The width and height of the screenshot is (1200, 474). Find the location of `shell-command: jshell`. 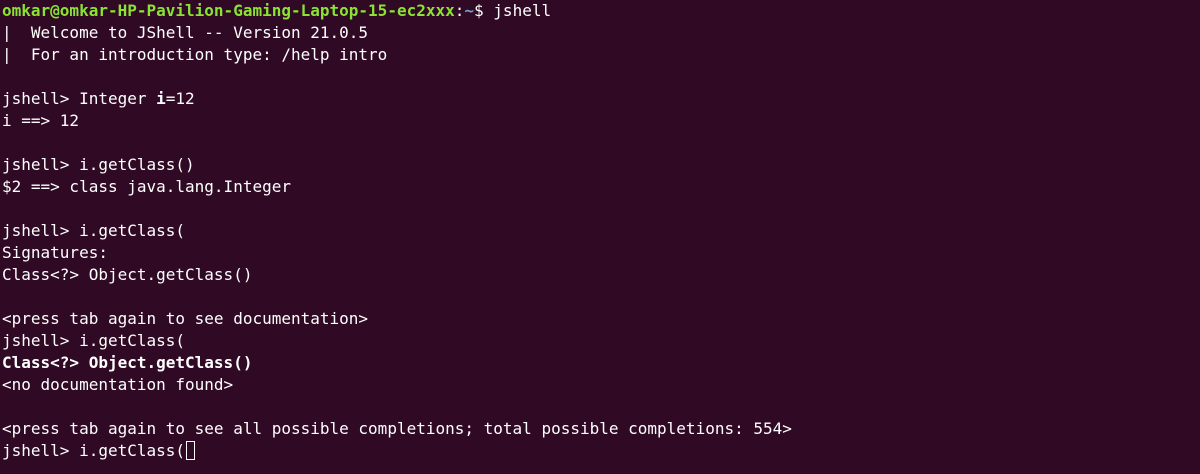

shell-command: jshell is located at coordinates (522, 10).